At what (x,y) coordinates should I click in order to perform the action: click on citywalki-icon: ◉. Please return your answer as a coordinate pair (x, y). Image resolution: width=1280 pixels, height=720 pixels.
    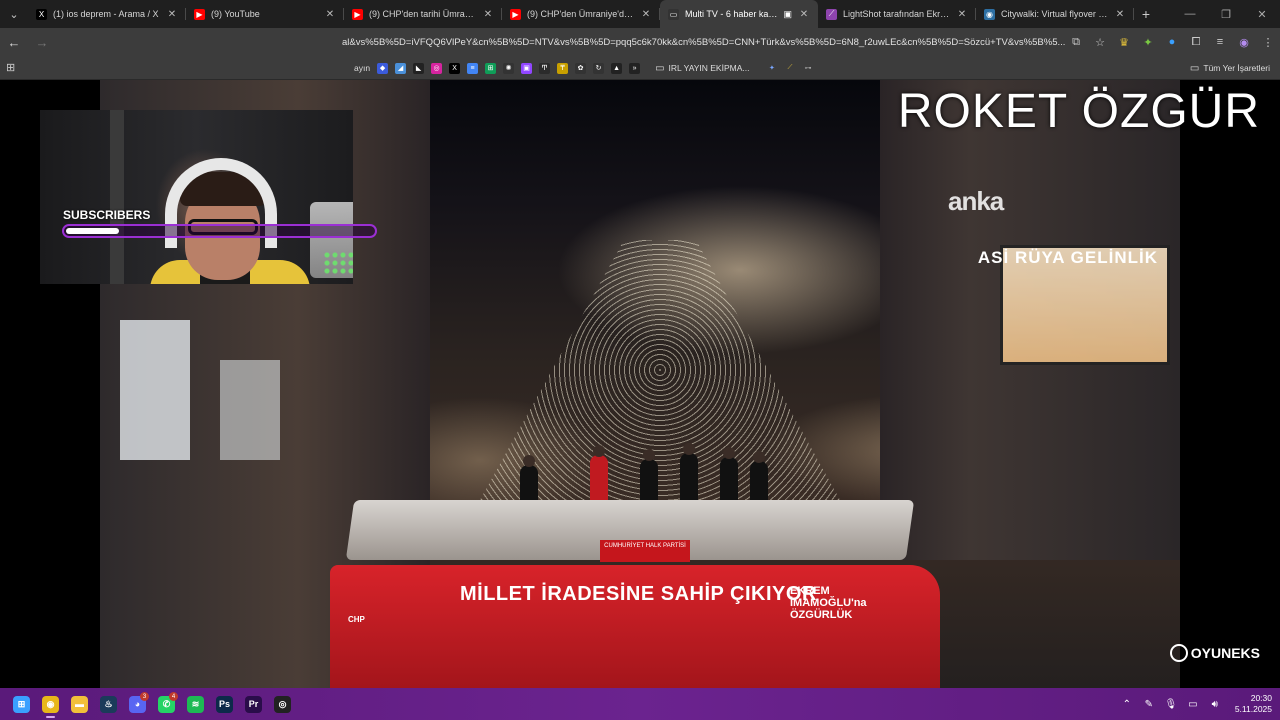
    Looking at the image, I should click on (989, 14).